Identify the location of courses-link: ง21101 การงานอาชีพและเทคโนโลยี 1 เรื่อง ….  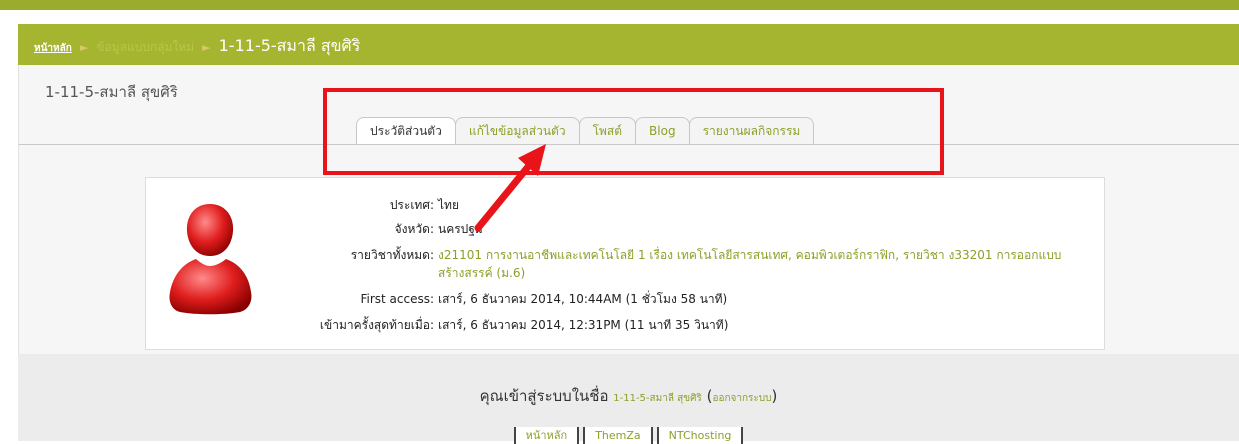
(758, 264).